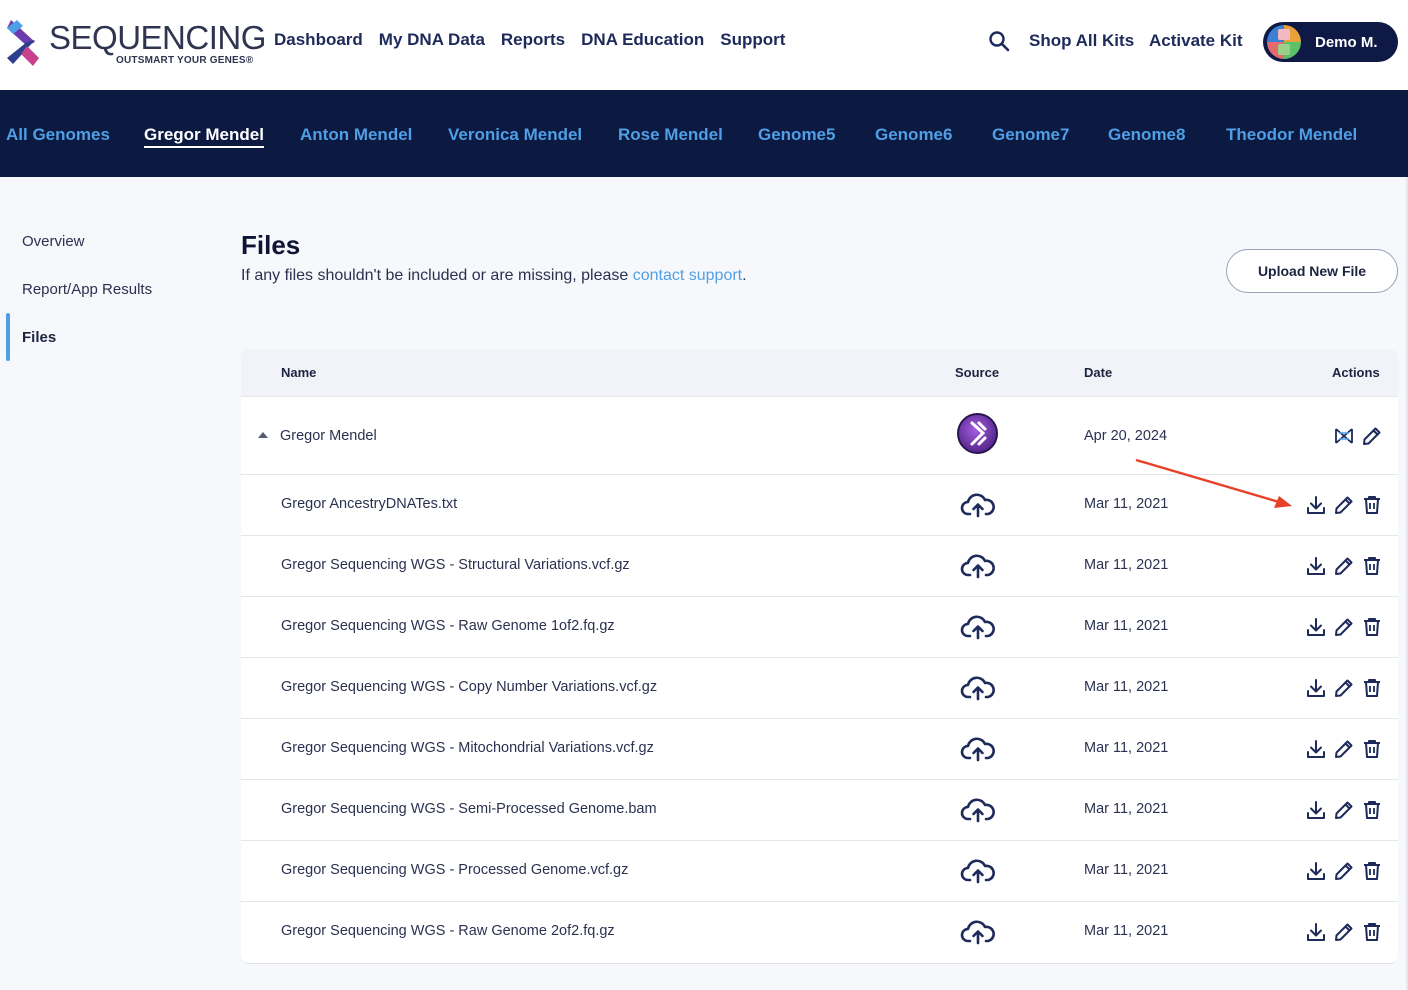 The width and height of the screenshot is (1408, 990). I want to click on header-date: Date, so click(1098, 372).